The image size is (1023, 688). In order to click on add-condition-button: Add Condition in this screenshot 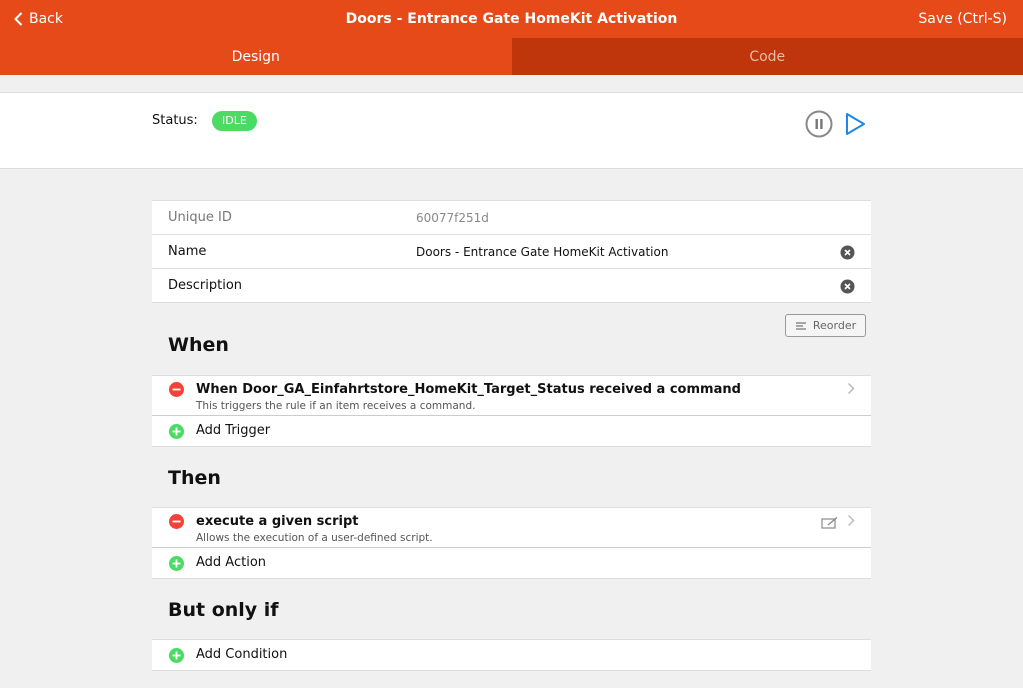, I will do `click(511, 655)`.